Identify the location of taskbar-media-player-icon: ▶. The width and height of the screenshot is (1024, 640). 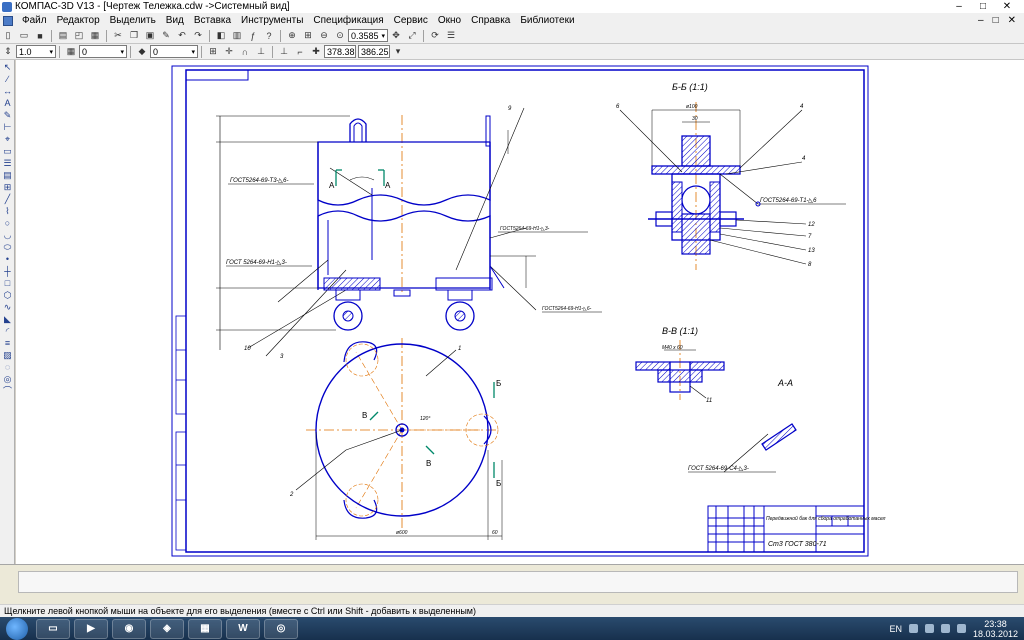
(91, 628).